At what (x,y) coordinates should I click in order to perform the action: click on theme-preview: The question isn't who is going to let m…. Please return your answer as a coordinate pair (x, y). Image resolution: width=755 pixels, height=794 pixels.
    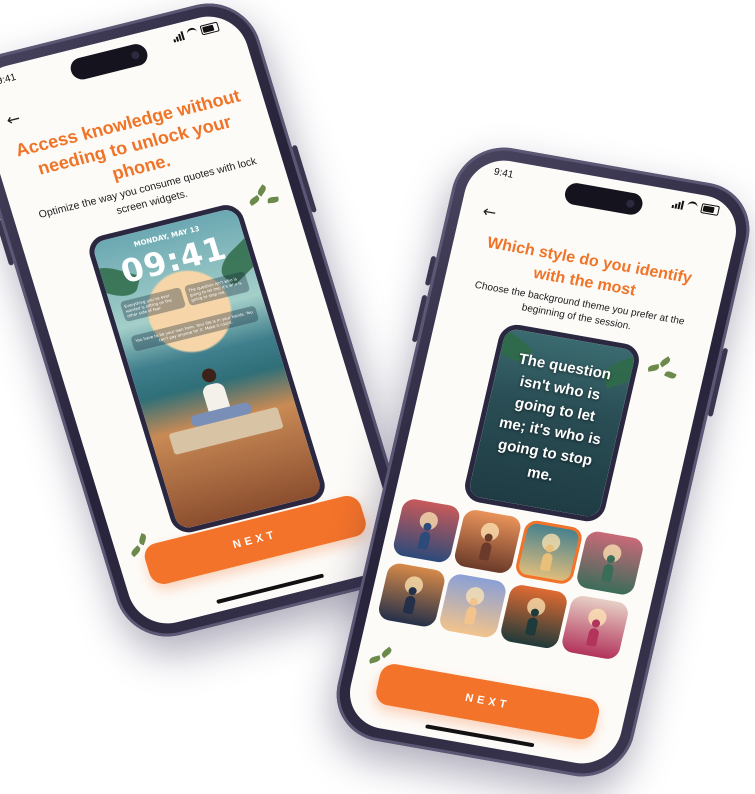
    Looking at the image, I should click on (552, 423).